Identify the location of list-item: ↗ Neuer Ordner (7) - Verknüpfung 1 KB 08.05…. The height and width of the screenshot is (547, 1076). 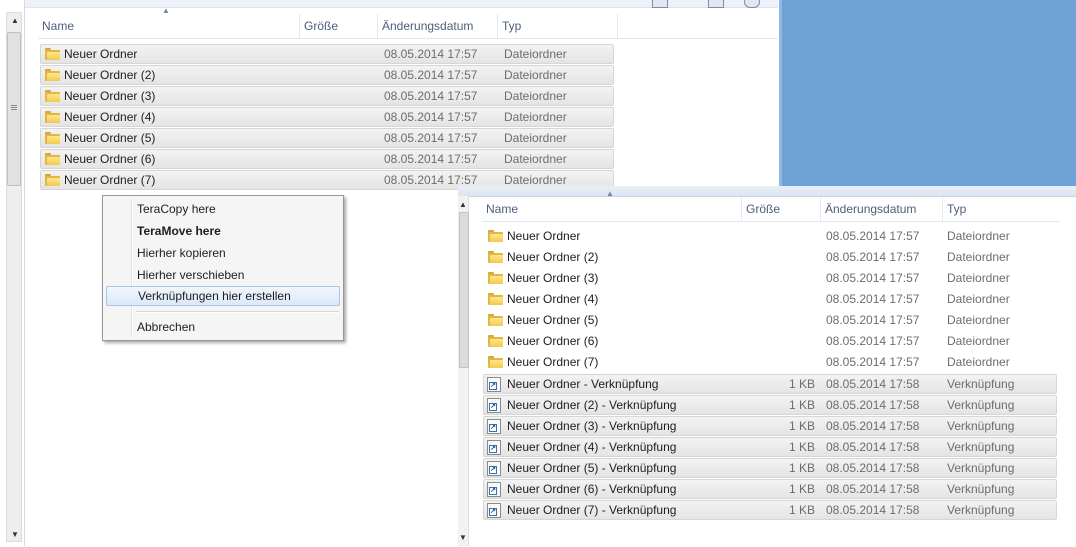
(770, 510).